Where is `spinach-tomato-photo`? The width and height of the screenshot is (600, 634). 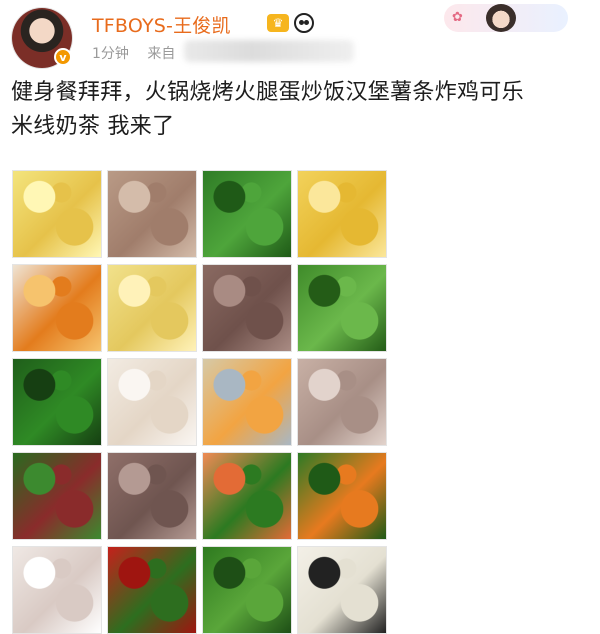 spinach-tomato-photo is located at coordinates (57, 496).